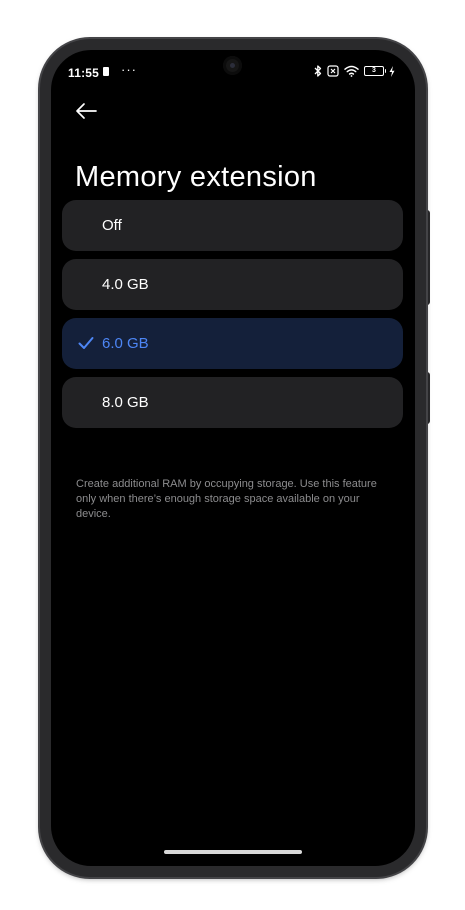 This screenshot has height=910, width=465. I want to click on status-icons: 3, so click(354, 71).